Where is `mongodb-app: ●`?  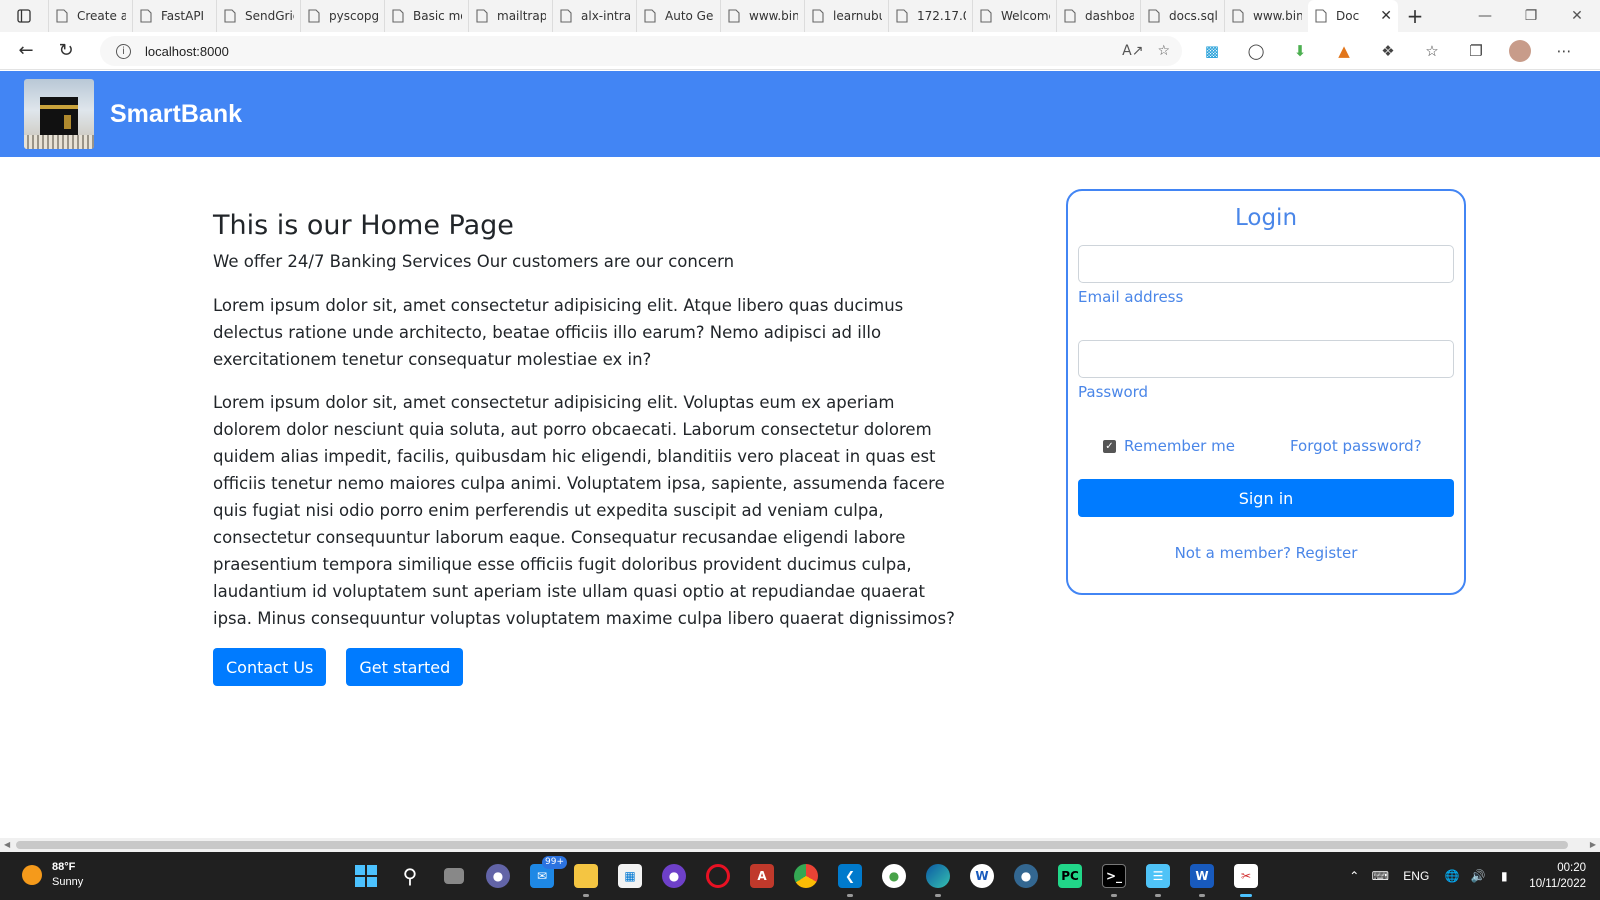 mongodb-app: ● is located at coordinates (894, 876).